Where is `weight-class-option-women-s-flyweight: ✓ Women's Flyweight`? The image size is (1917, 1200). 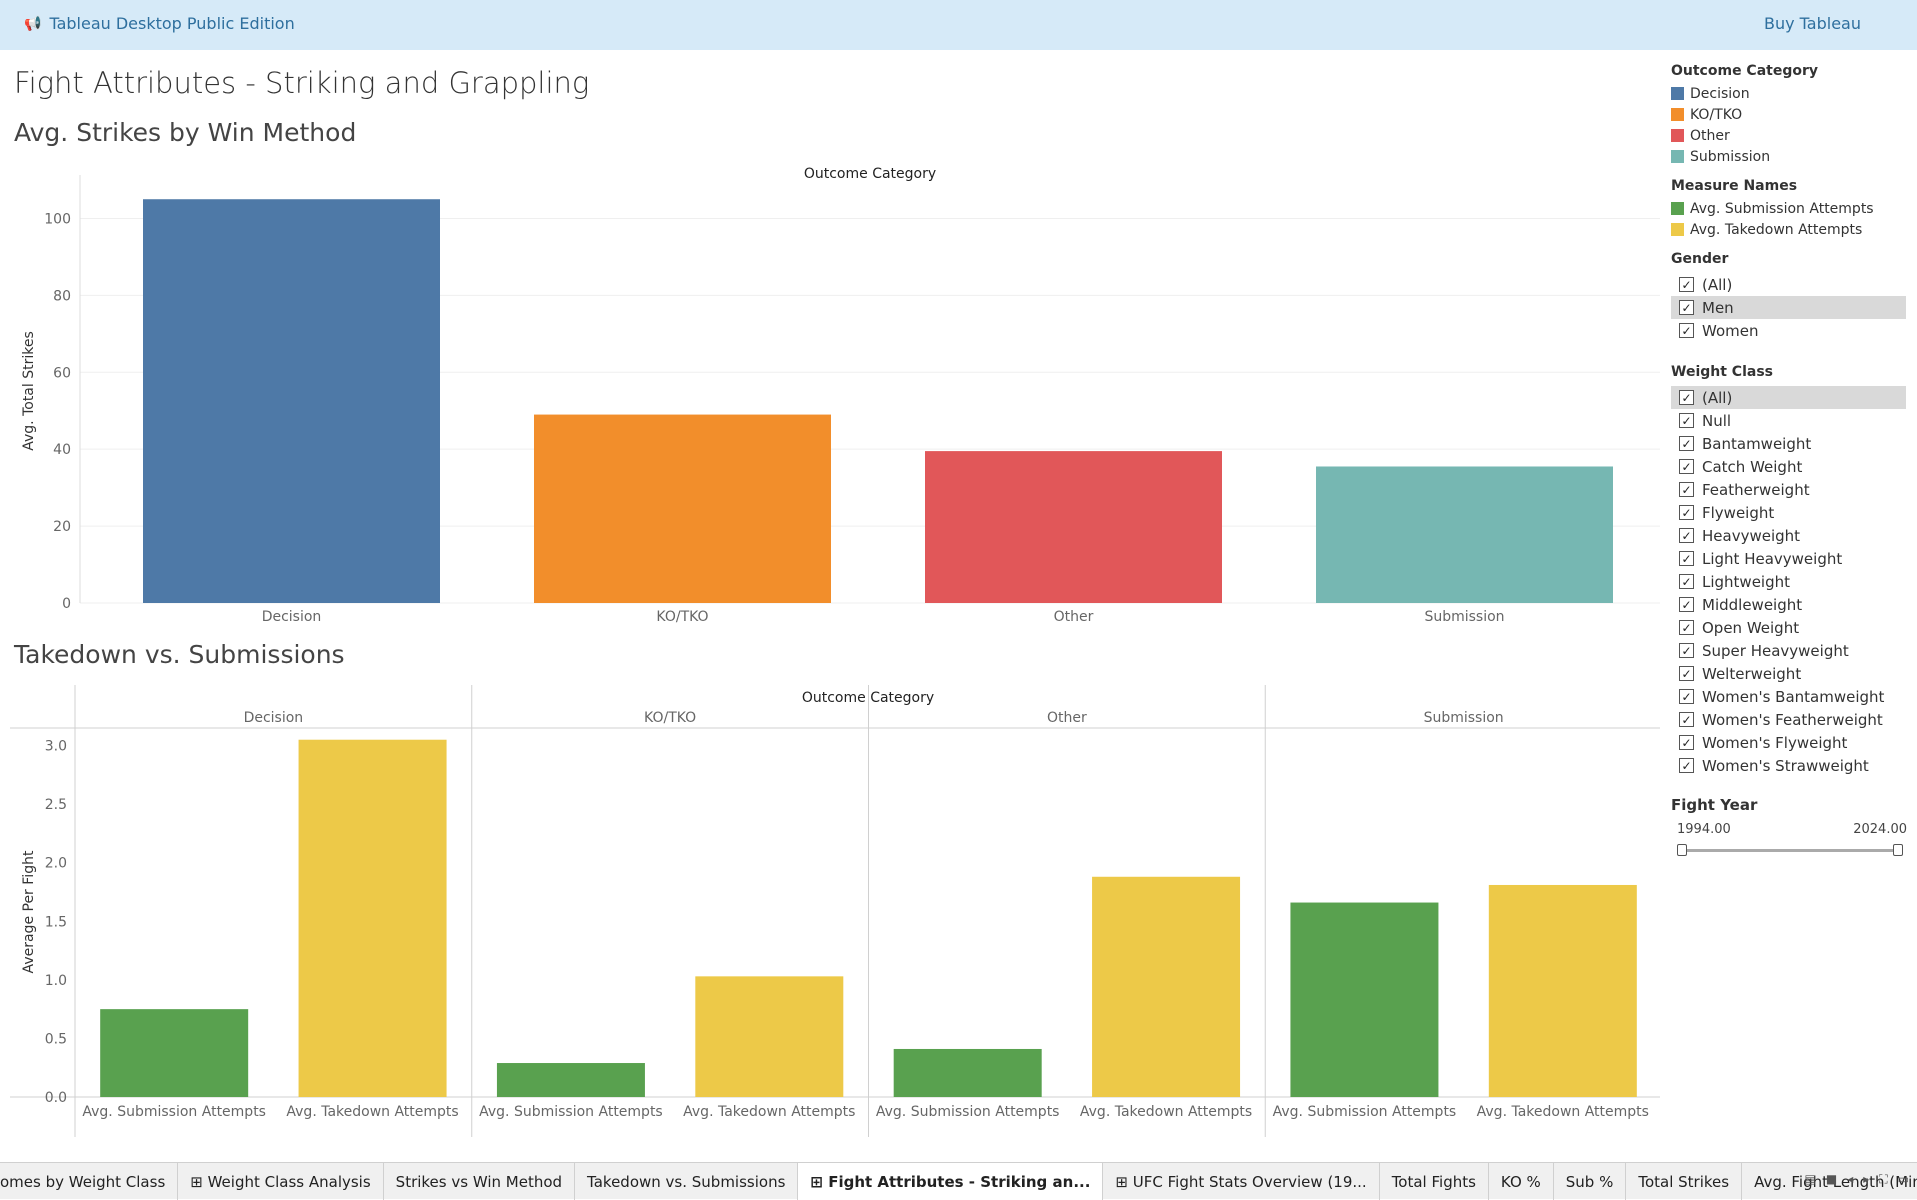 weight-class-option-women-s-flyweight: ✓ Women's Flyweight is located at coordinates (1788, 742).